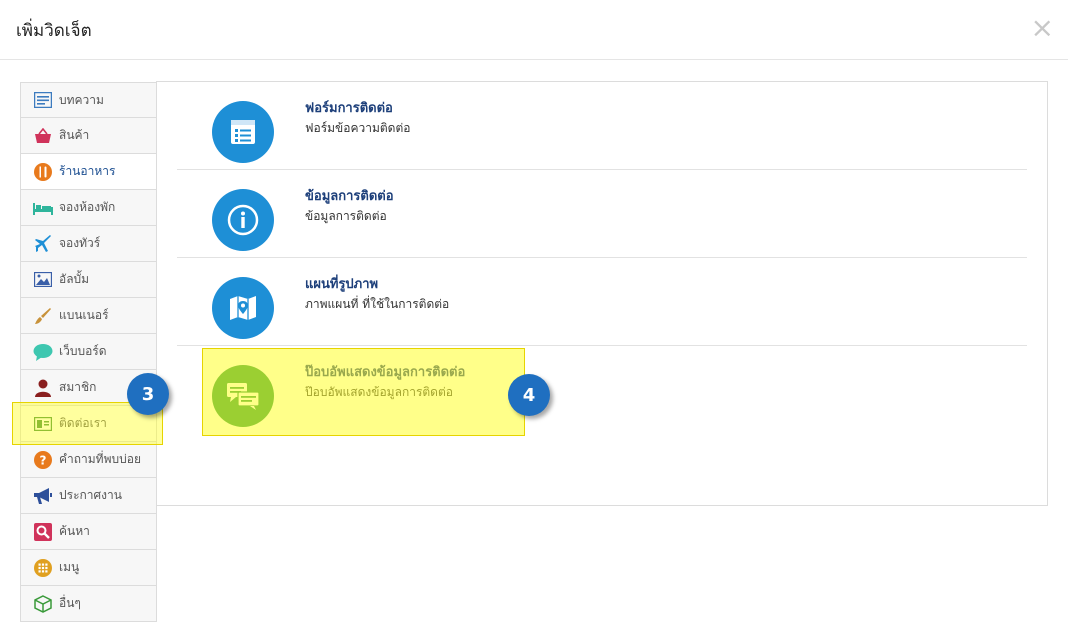 This screenshot has width=1068, height=642. What do you see at coordinates (83, 423) in the screenshot?
I see `sidebar-item-label: ติดต่อเรา` at bounding box center [83, 423].